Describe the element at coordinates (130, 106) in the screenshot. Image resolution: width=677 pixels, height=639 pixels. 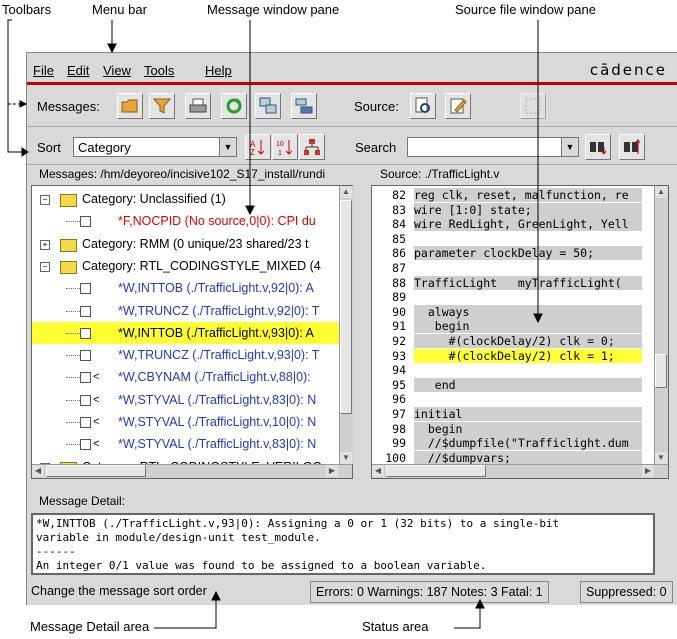
I see `open-folder-button` at that location.